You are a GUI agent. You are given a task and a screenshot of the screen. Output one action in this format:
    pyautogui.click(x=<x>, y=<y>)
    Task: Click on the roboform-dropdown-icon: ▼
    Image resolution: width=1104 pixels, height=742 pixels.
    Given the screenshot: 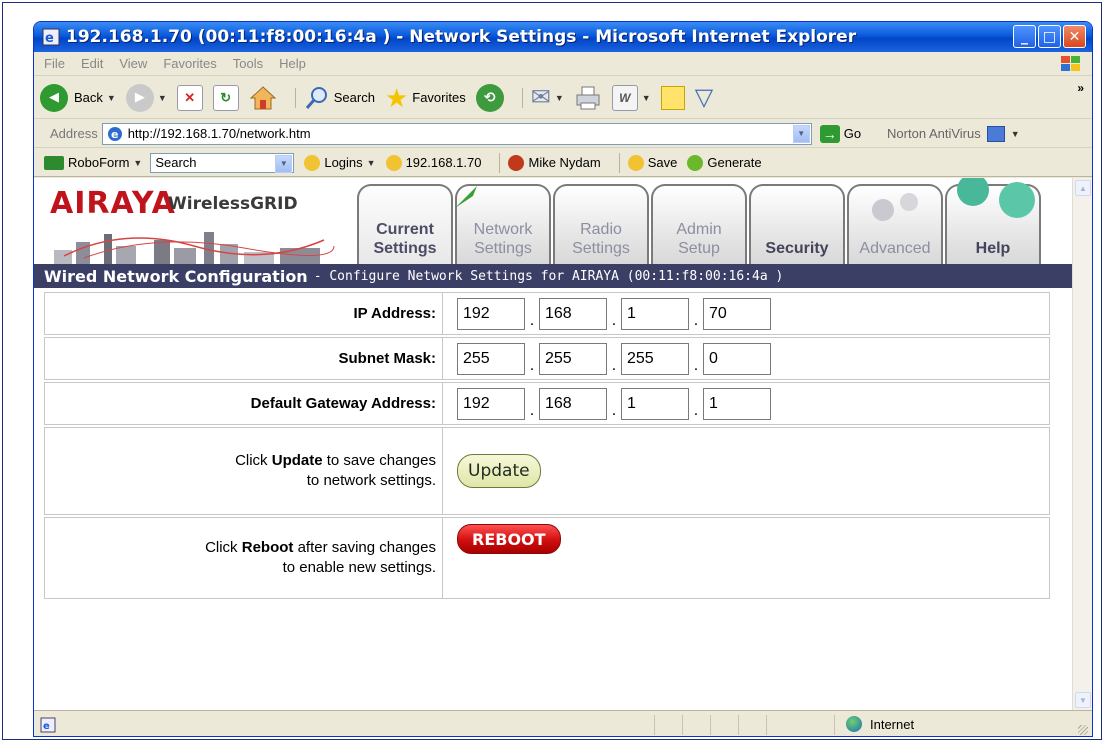 What is the action you would take?
    pyautogui.click(x=138, y=162)
    